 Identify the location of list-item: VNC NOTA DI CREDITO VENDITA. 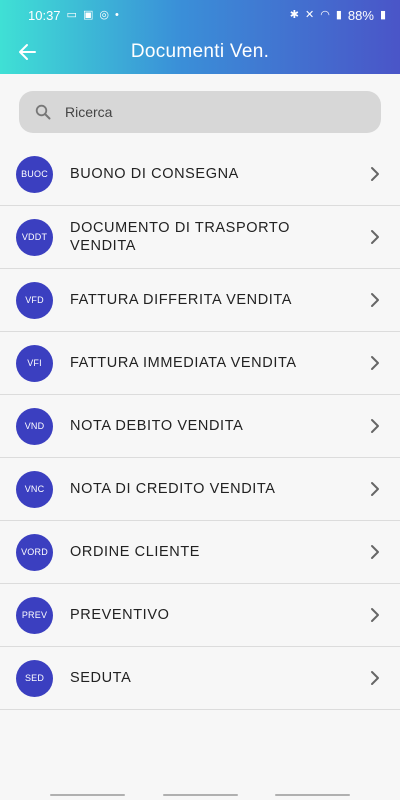
(200, 489).